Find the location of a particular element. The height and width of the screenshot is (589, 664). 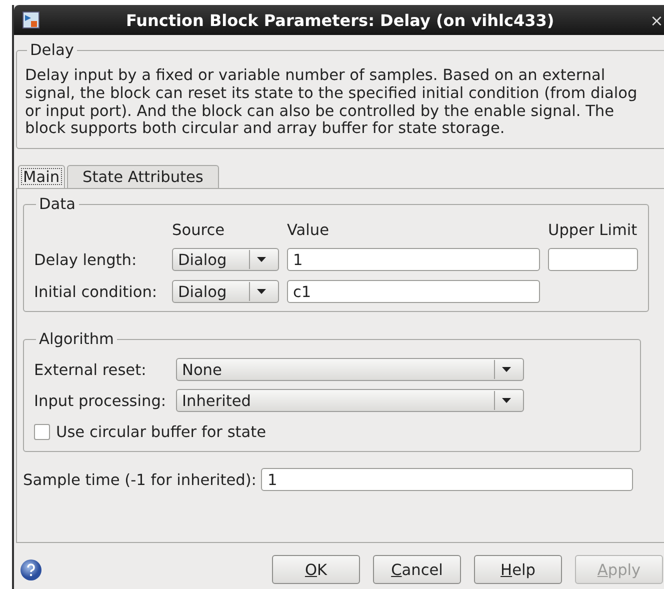

field-label: Sample time (-1 for inherited): is located at coordinates (139, 479).